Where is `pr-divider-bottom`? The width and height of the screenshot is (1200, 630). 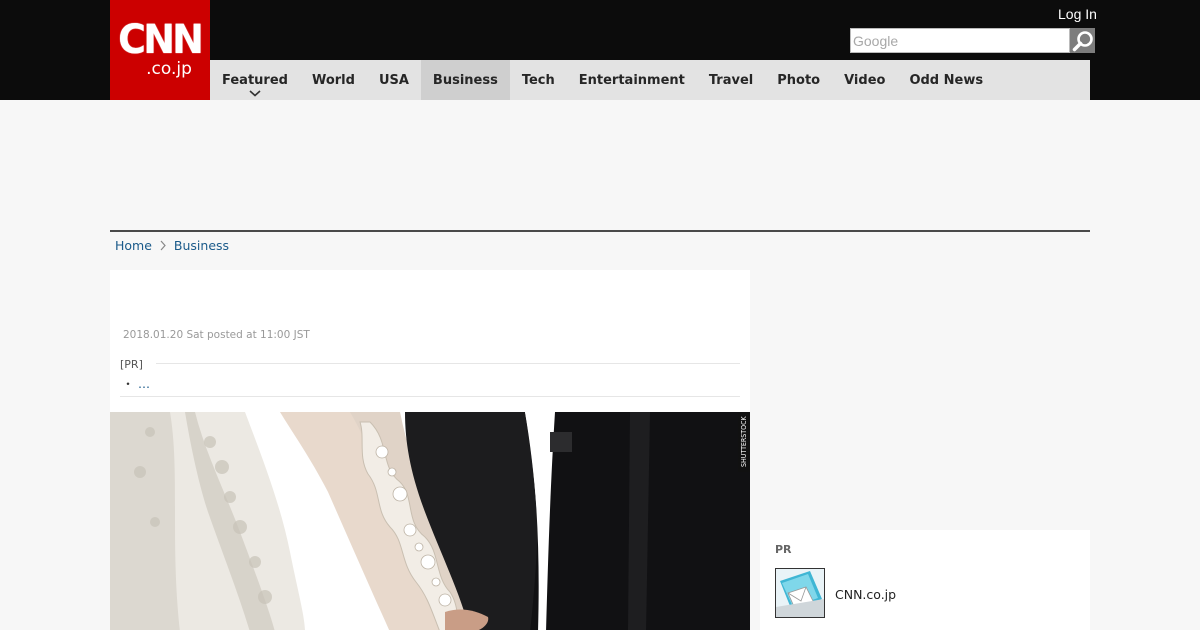 pr-divider-bottom is located at coordinates (430, 396).